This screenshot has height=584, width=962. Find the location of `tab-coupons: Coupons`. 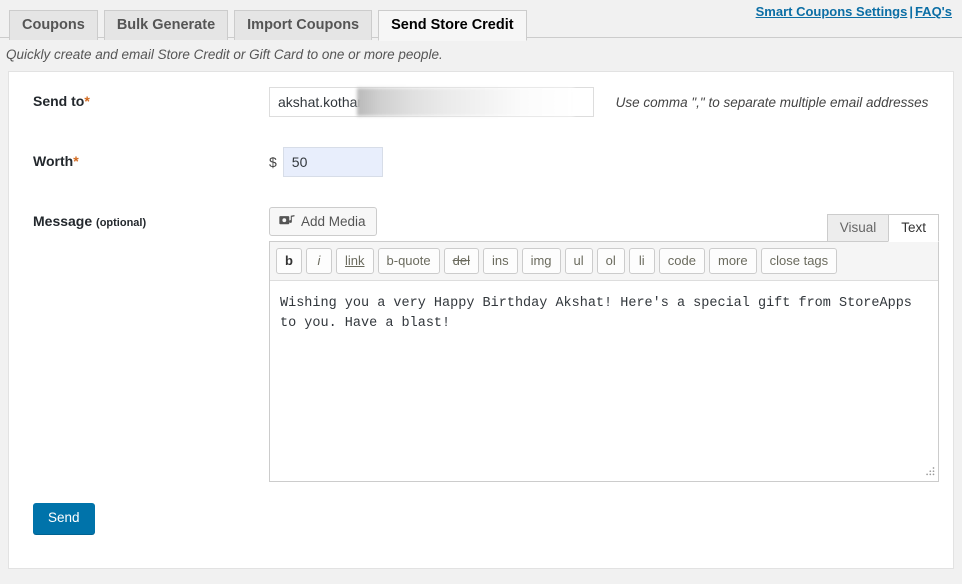

tab-coupons: Coupons is located at coordinates (53, 25).